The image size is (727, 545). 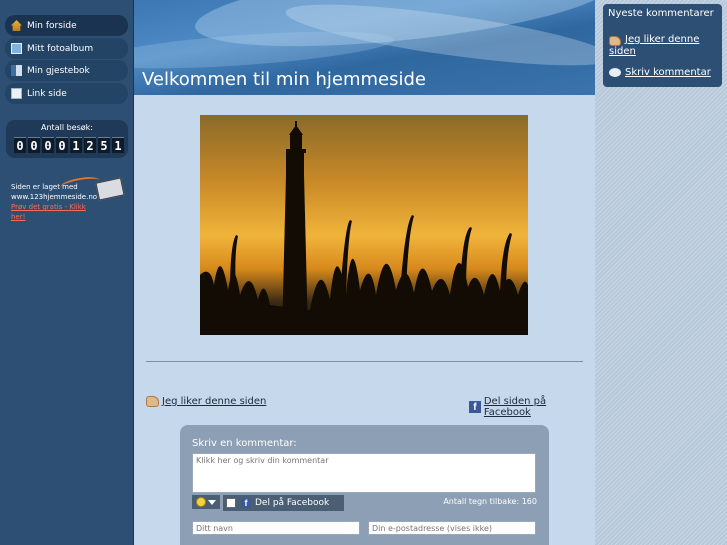 I want to click on sidebar-item-gjestebok: Min gjestebok, so click(x=66, y=70).